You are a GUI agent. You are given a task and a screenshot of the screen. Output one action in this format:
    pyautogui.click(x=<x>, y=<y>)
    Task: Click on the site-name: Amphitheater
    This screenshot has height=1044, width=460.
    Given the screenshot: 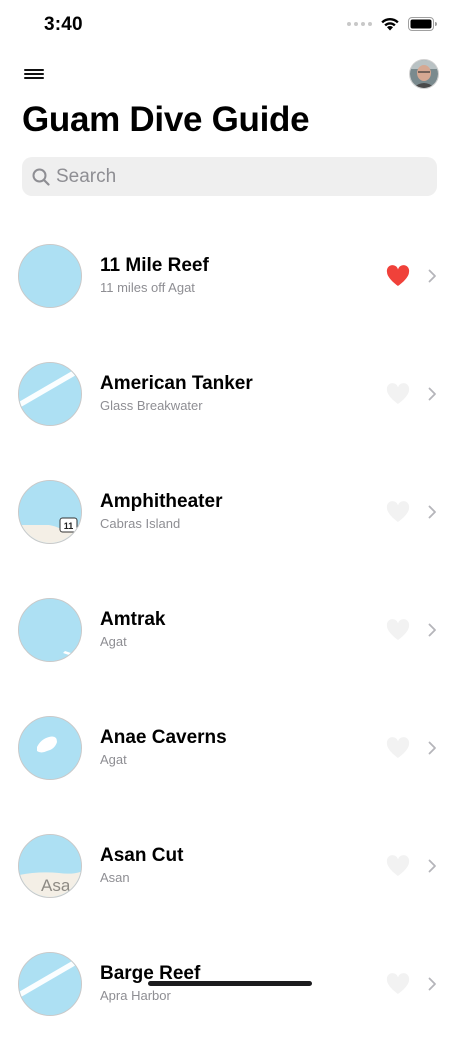 What is the action you would take?
    pyautogui.click(x=161, y=501)
    